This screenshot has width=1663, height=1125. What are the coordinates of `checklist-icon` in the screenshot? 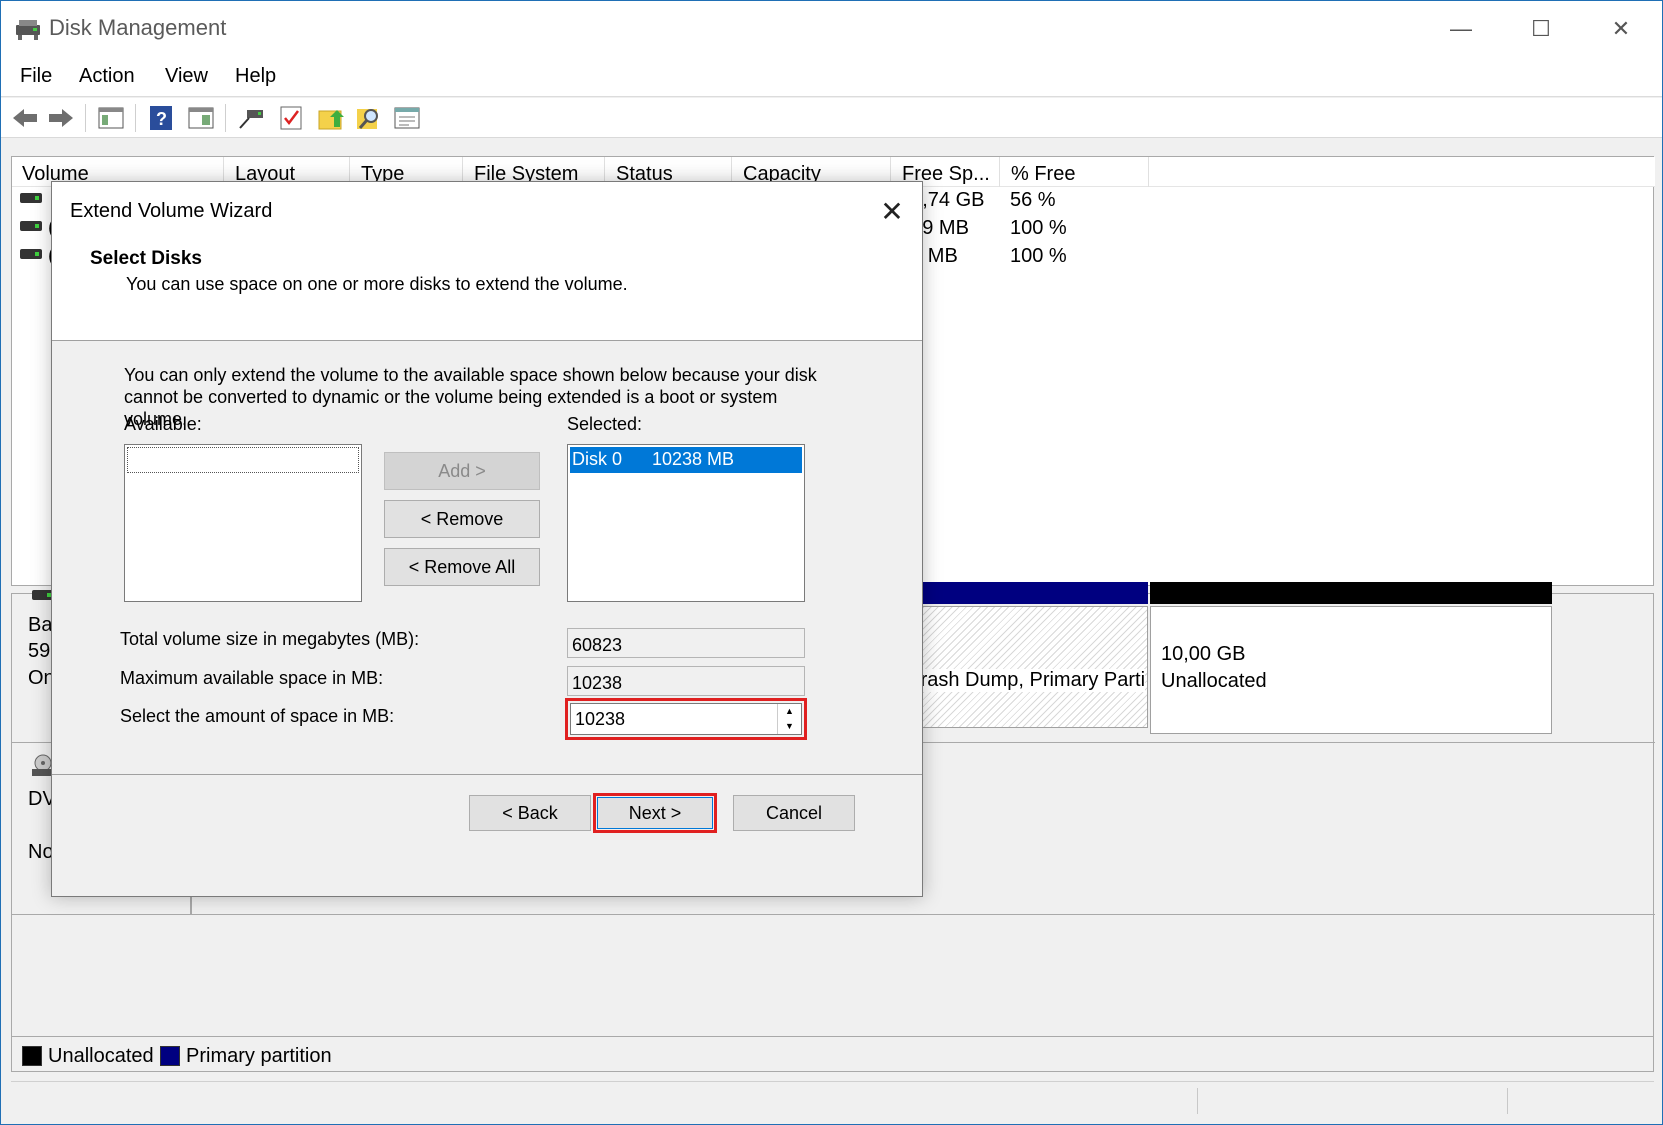 It's located at (291, 118).